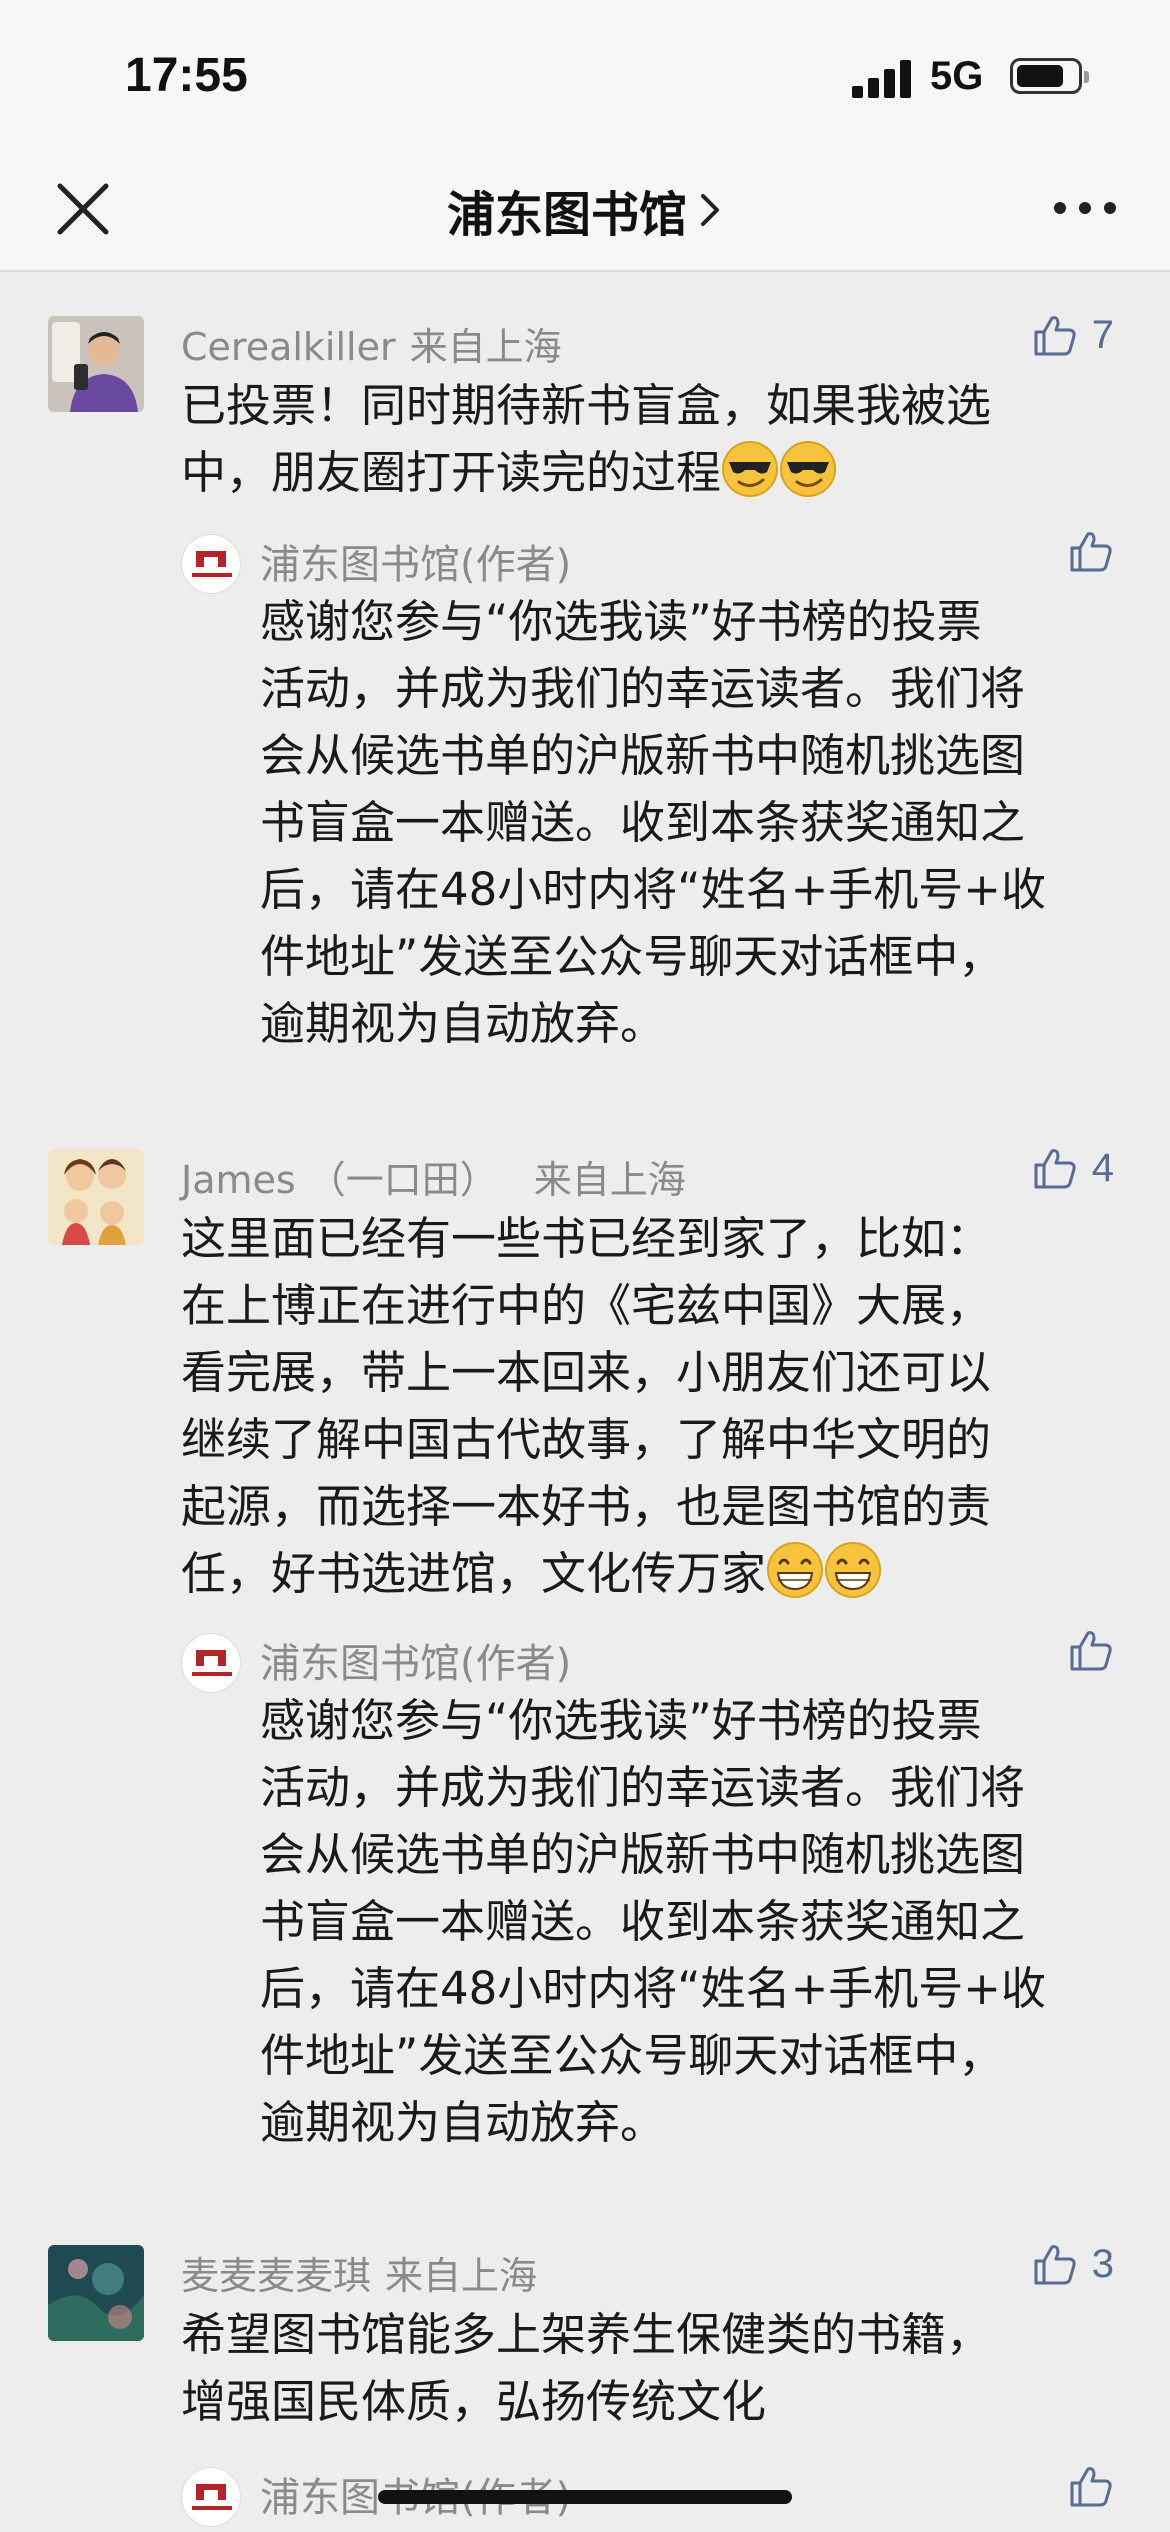  Describe the element at coordinates (186, 75) in the screenshot. I see `status-time: 17:55` at that location.